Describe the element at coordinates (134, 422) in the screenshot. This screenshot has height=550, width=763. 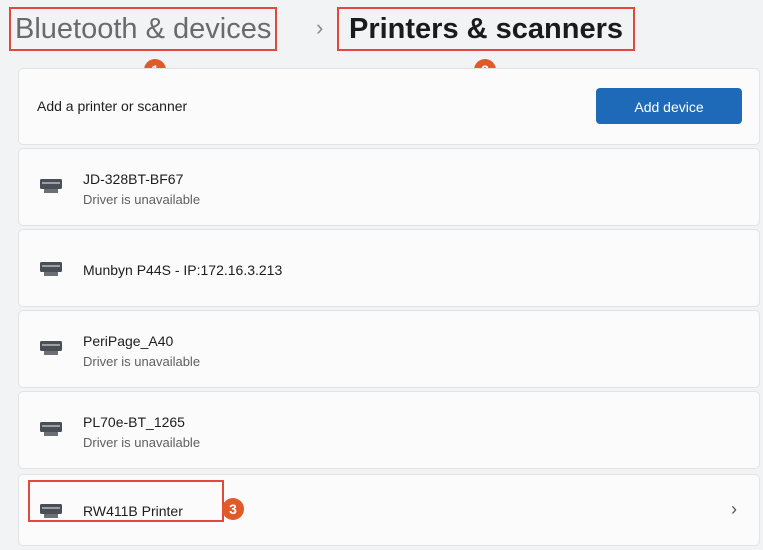
I see `printer-name: PL70e-BT_1265` at that location.